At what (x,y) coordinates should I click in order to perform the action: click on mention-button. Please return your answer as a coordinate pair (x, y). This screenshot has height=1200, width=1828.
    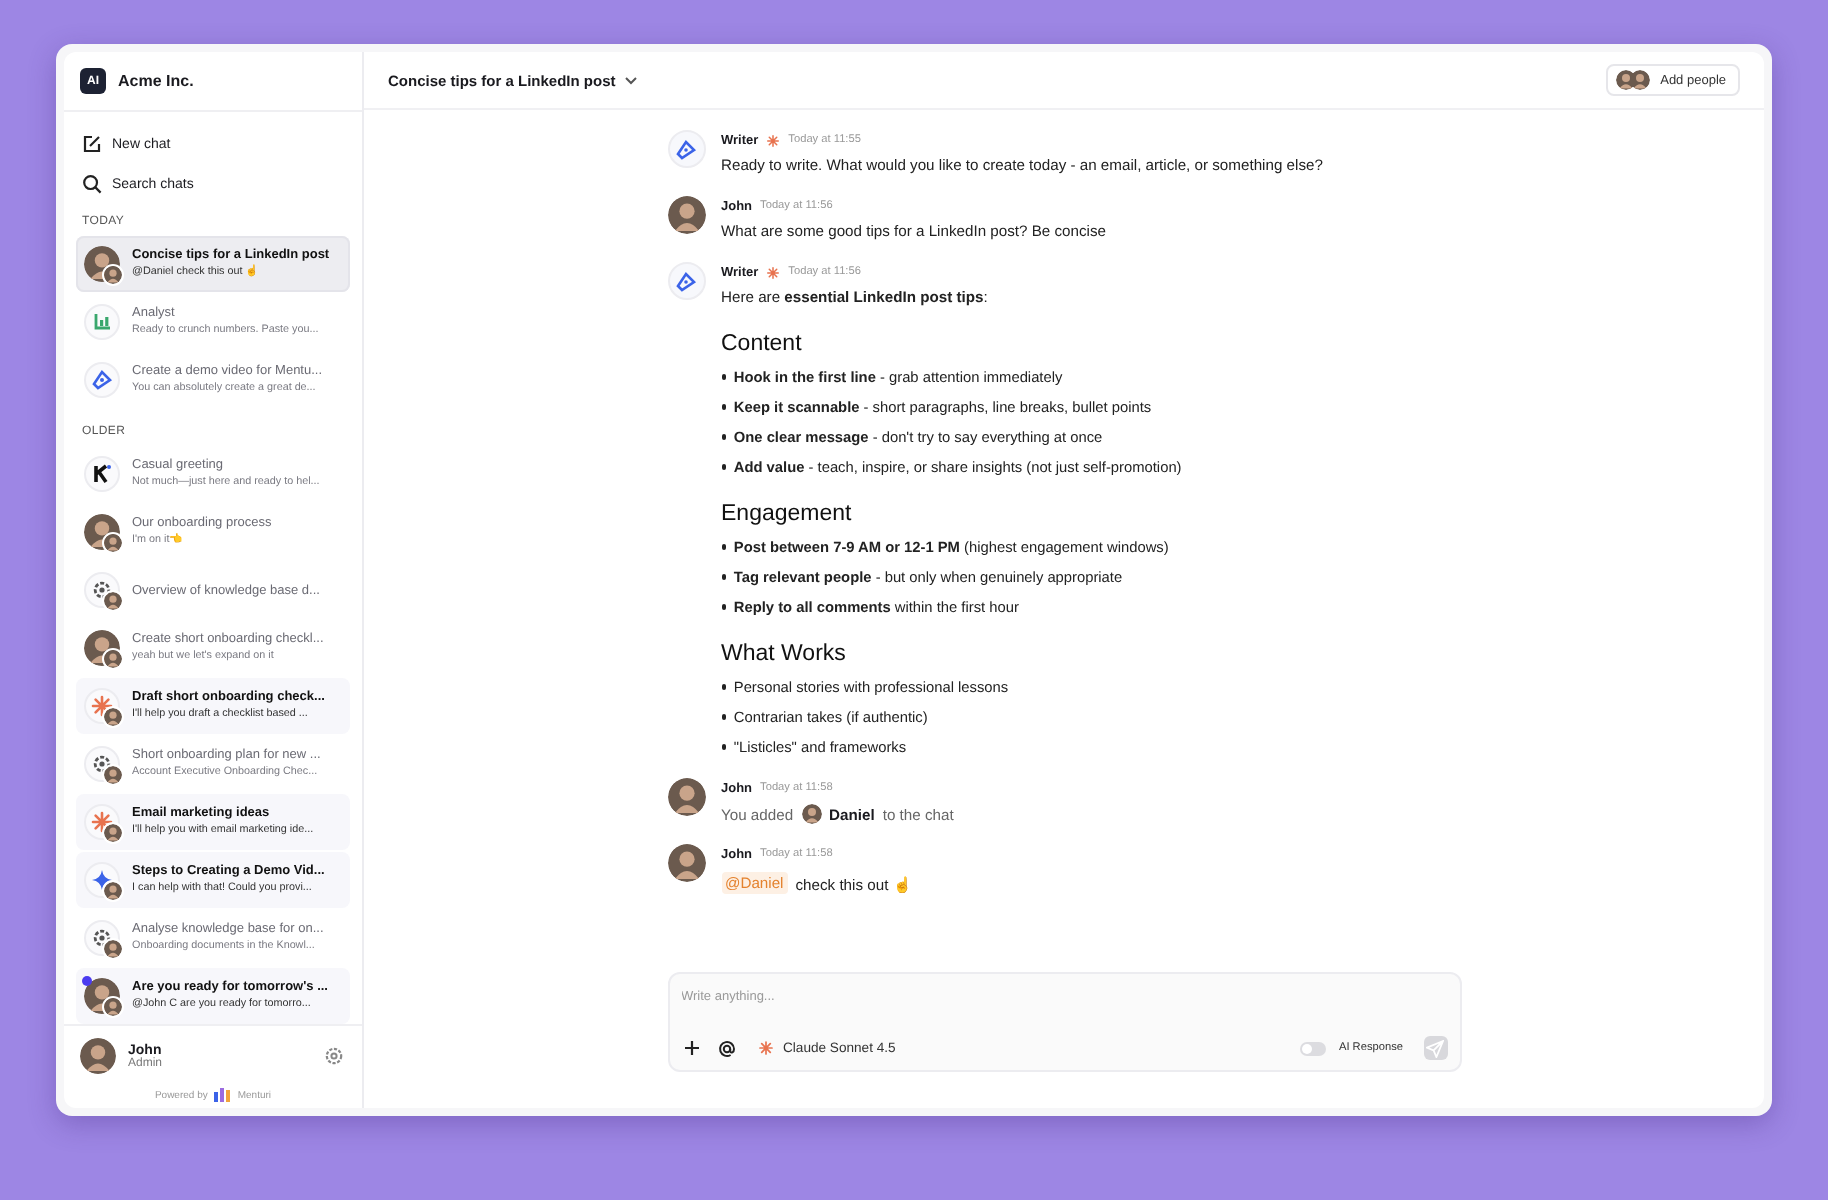
    Looking at the image, I should click on (726, 1048).